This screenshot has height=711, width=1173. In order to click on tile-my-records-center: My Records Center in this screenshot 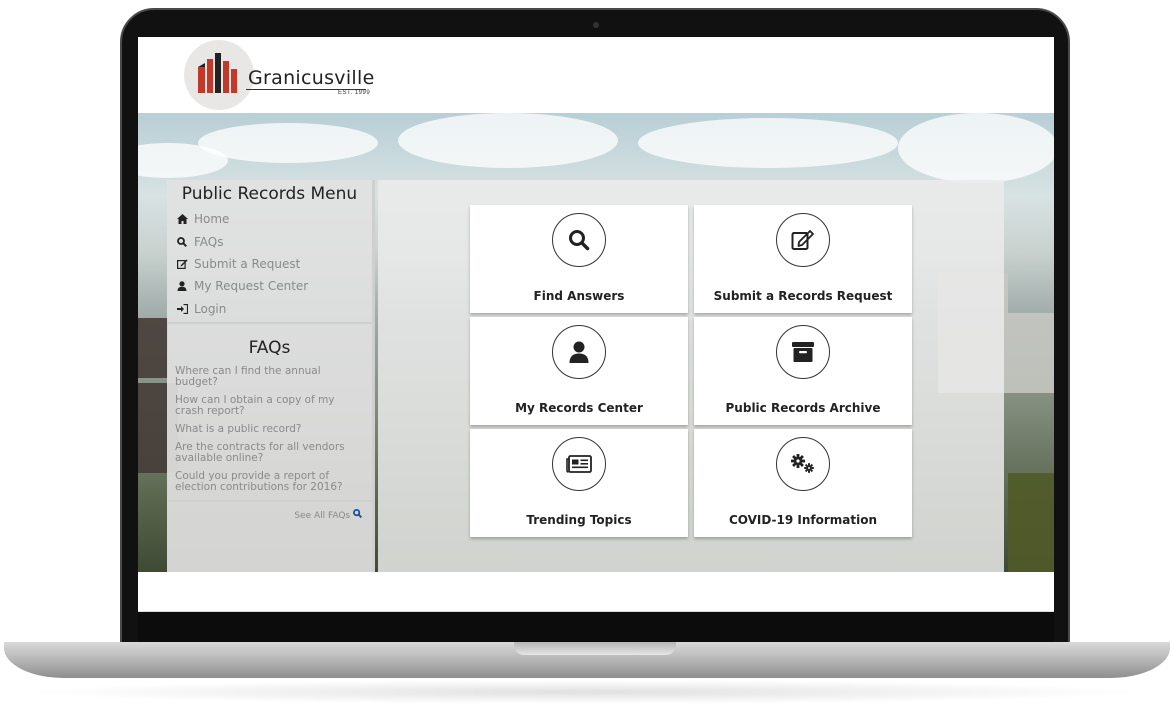, I will do `click(579, 371)`.